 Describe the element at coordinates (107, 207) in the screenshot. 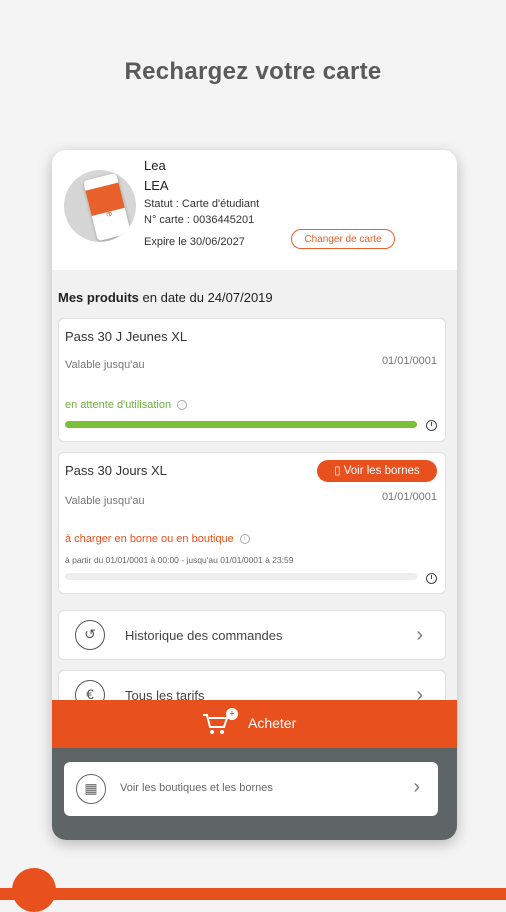

I see `card-image: carte` at that location.